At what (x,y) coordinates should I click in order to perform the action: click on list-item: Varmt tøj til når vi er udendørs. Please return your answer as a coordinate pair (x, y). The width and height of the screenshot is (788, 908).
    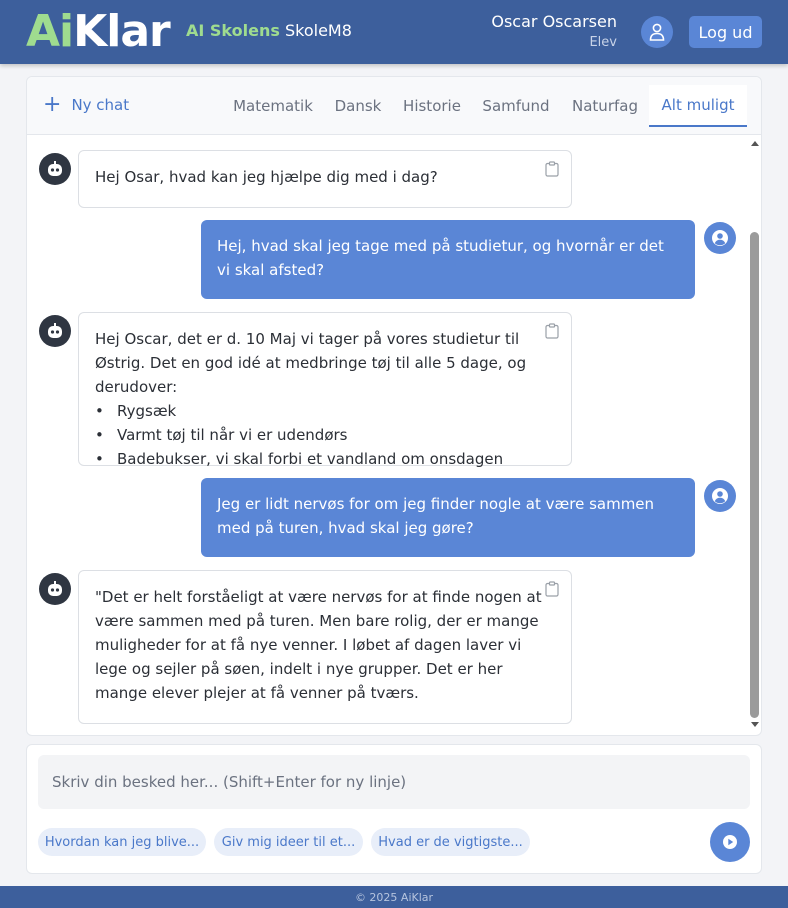
    Looking at the image, I should click on (325, 435).